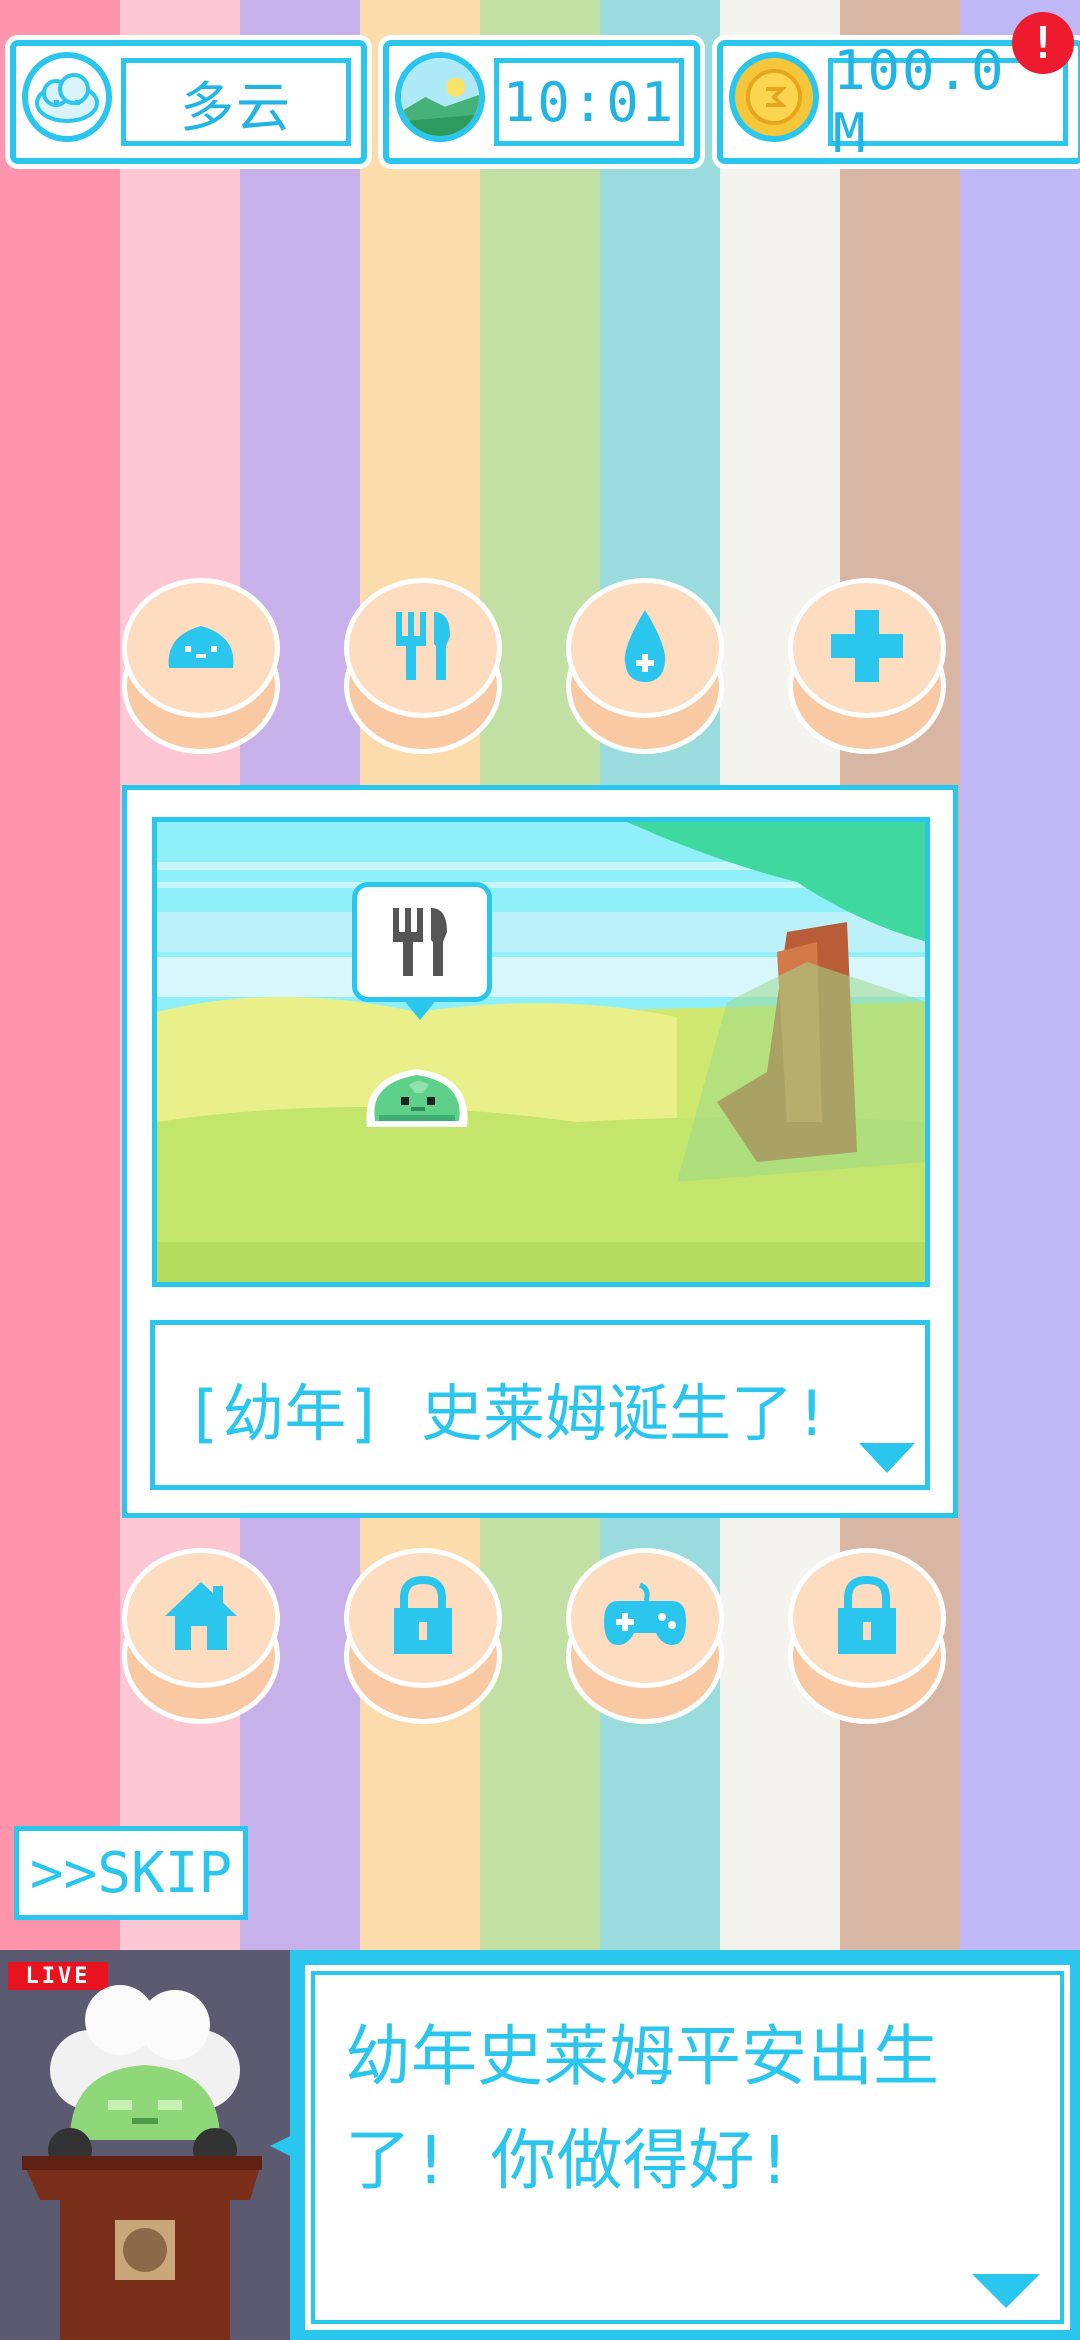 This screenshot has height=2340, width=1080. Describe the element at coordinates (541, 1052) in the screenshot. I see `game-scene` at that location.